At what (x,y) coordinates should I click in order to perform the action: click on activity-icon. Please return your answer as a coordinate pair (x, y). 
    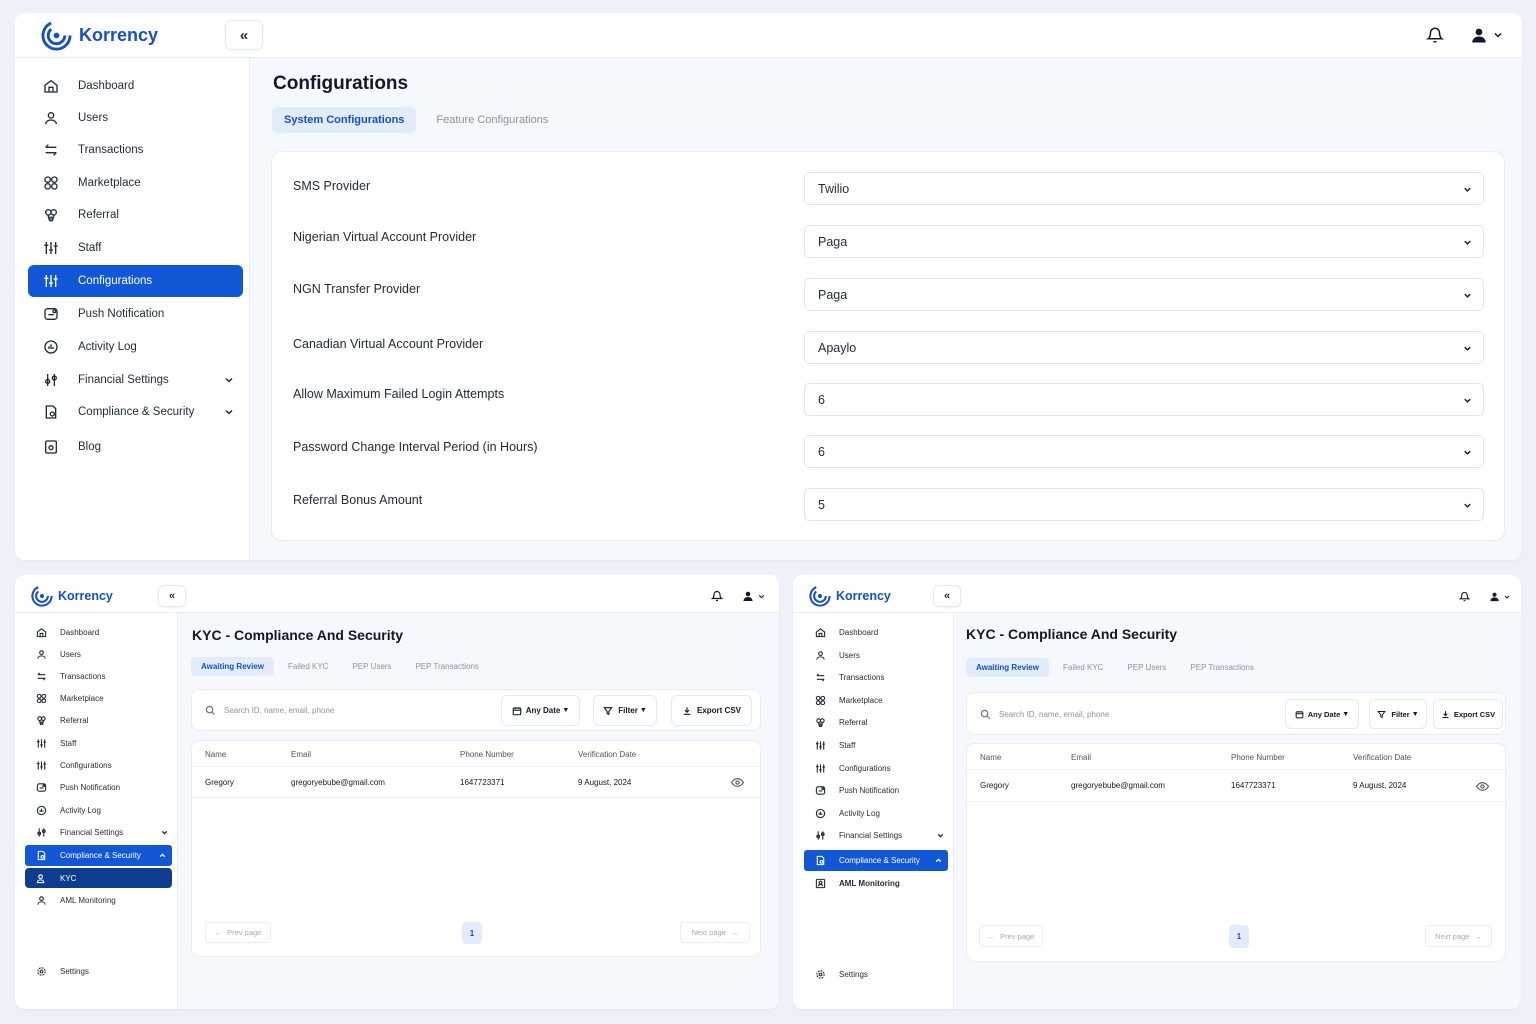
    Looking at the image, I should click on (820, 813).